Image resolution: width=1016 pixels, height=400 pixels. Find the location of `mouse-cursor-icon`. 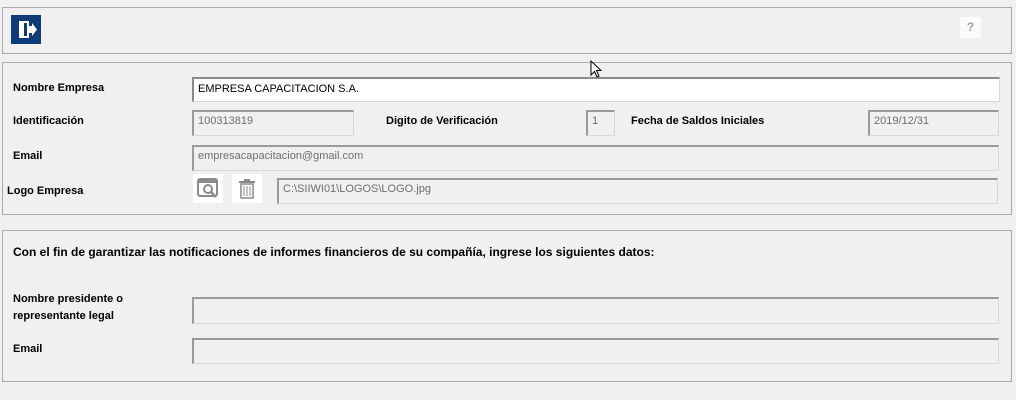

mouse-cursor-icon is located at coordinates (596, 69).